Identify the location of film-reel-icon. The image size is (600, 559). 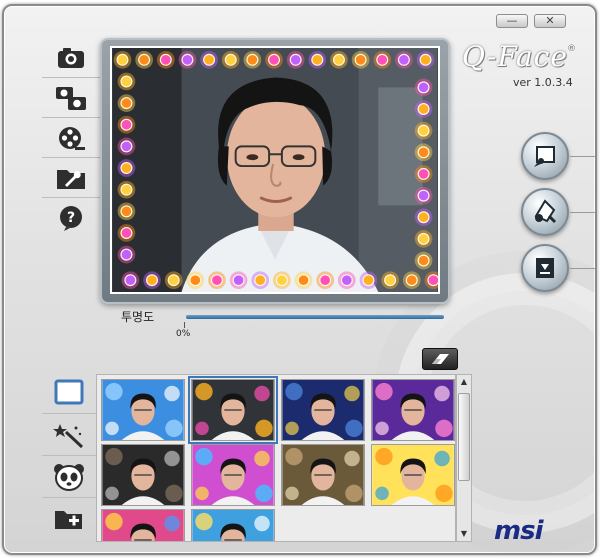
(72, 138).